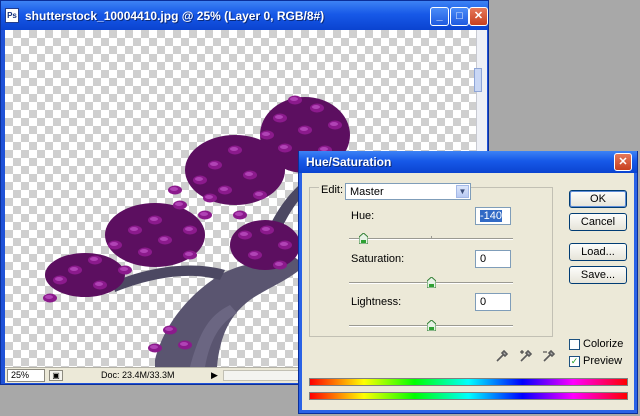  I want to click on lightness-label: Lightness:, so click(376, 302).